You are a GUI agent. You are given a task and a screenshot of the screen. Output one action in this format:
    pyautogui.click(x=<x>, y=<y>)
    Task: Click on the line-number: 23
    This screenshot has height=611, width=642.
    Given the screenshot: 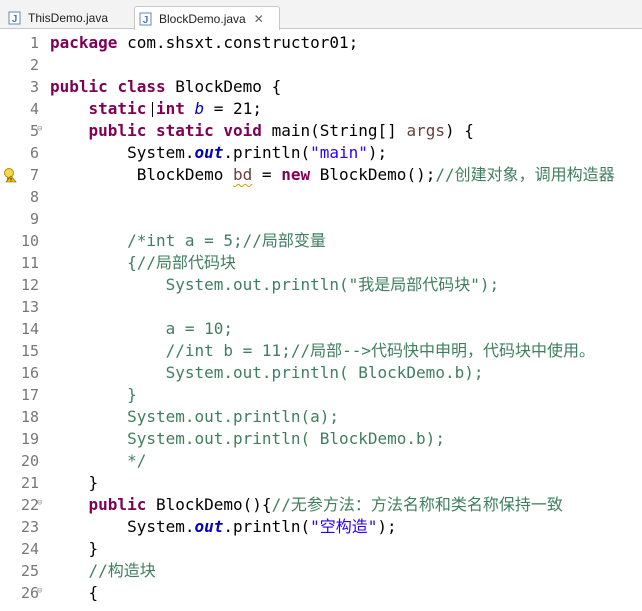 What is the action you would take?
    pyautogui.click(x=29, y=527)
    